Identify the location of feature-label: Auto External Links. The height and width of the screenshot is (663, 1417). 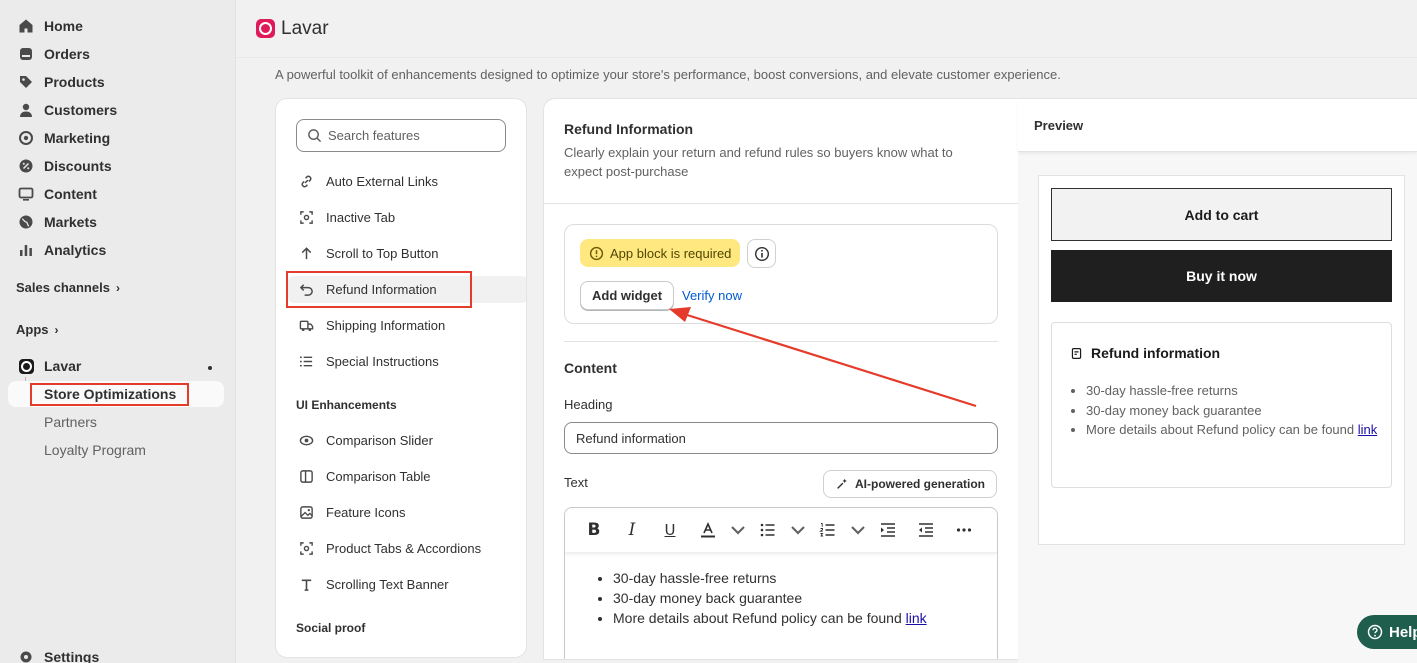
(382, 181).